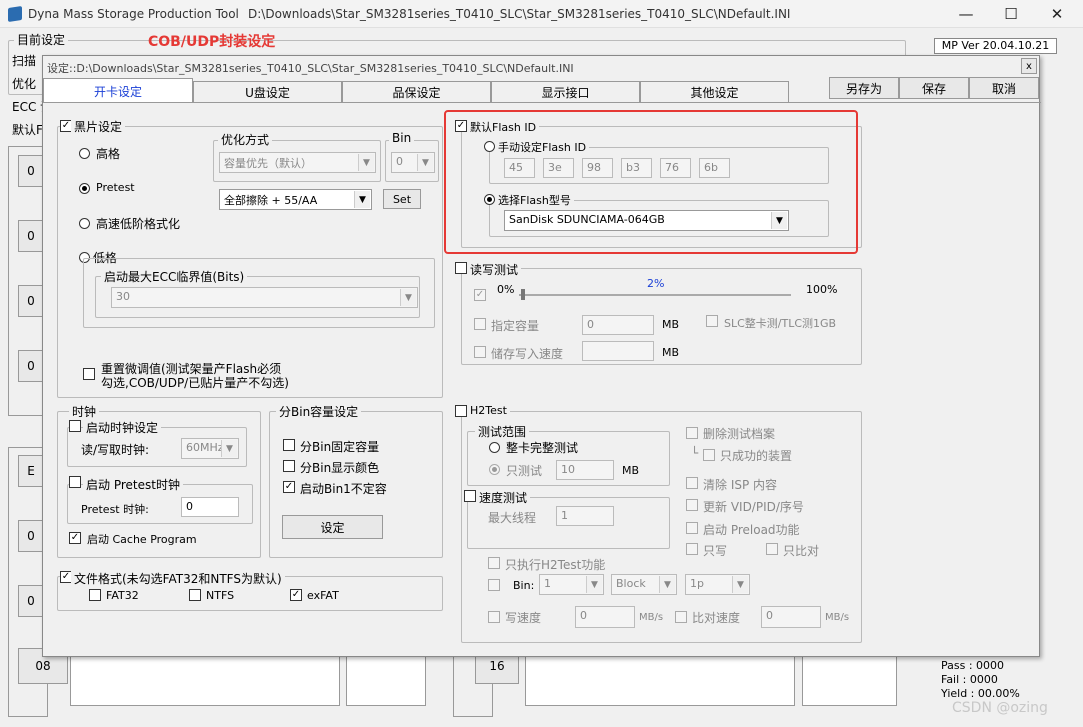  I want to click on h2-bin-value: 1, so click(547, 583).